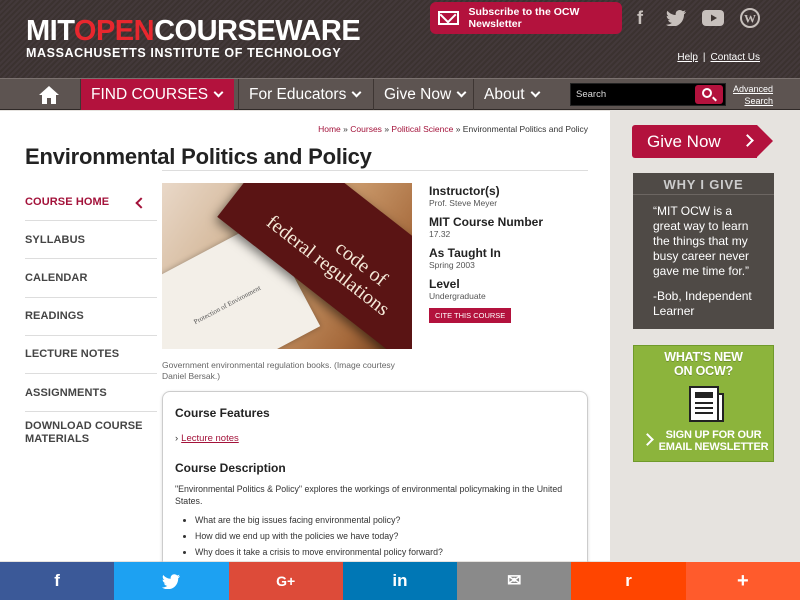 Image resolution: width=800 pixels, height=600 pixels. Describe the element at coordinates (440, 234) in the screenshot. I see `course-number-value: 17.32` at that location.